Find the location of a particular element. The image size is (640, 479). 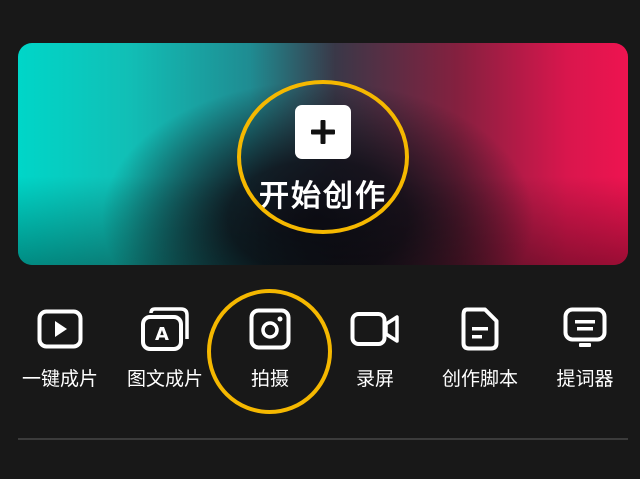

plus-glyph is located at coordinates (323, 132).